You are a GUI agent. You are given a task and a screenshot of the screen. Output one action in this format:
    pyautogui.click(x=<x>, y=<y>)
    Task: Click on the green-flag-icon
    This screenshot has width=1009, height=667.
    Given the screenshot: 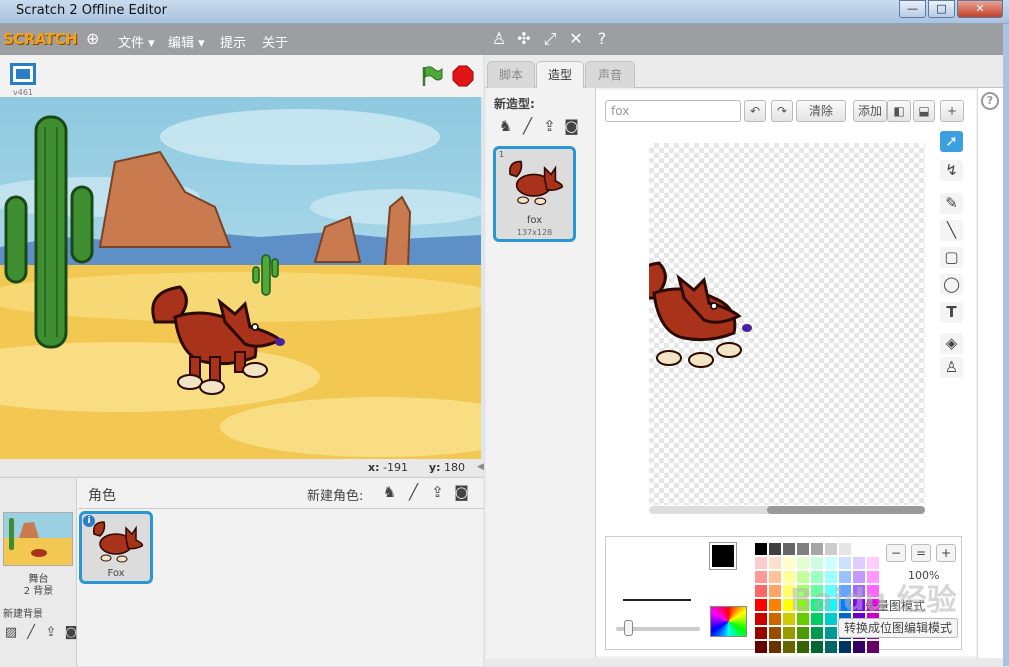 What is the action you would take?
    pyautogui.click(x=432, y=76)
    